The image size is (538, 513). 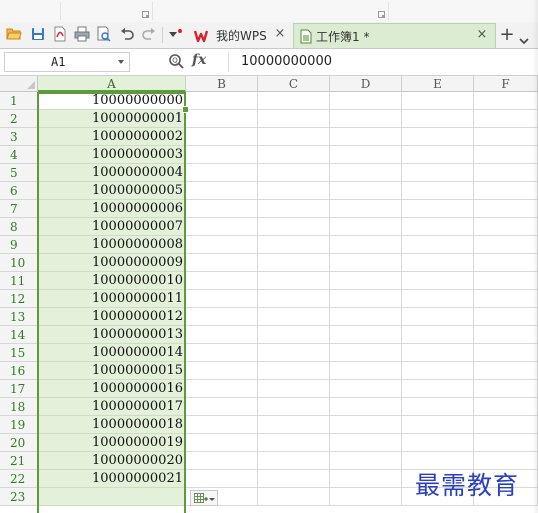 I want to click on cell-e7, so click(x=438, y=209).